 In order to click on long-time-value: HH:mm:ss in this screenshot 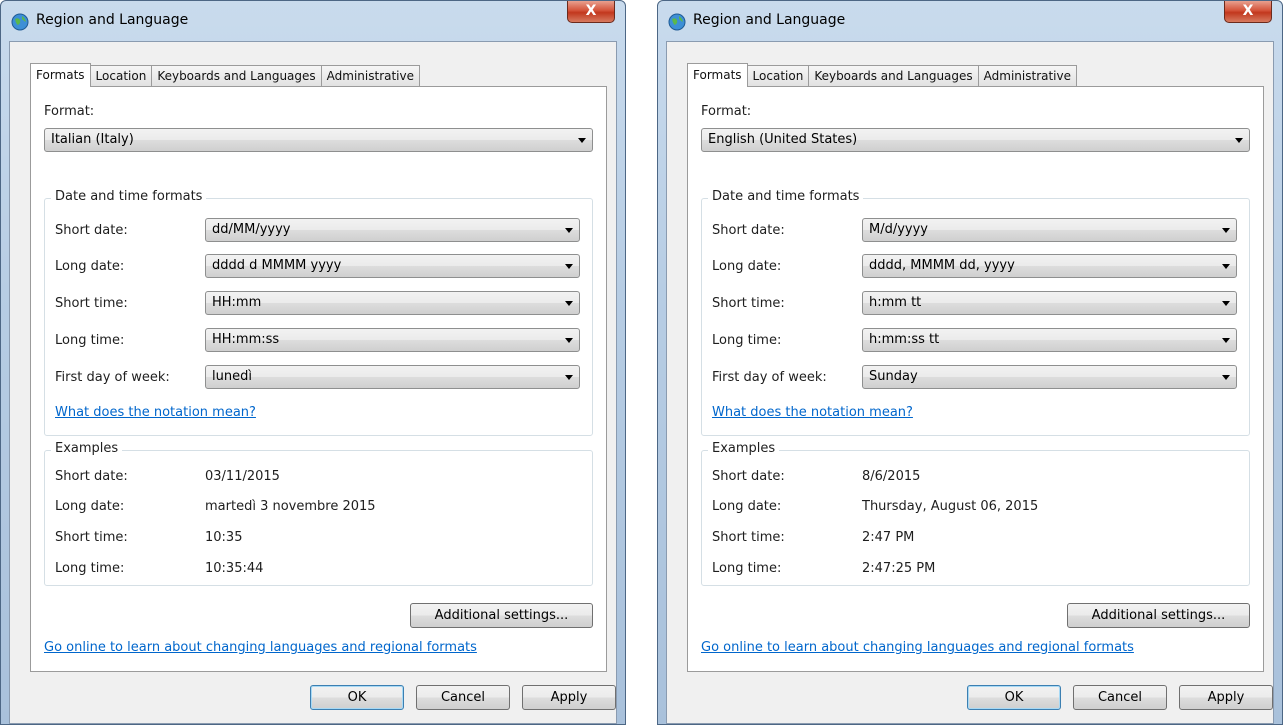, I will do `click(246, 339)`.